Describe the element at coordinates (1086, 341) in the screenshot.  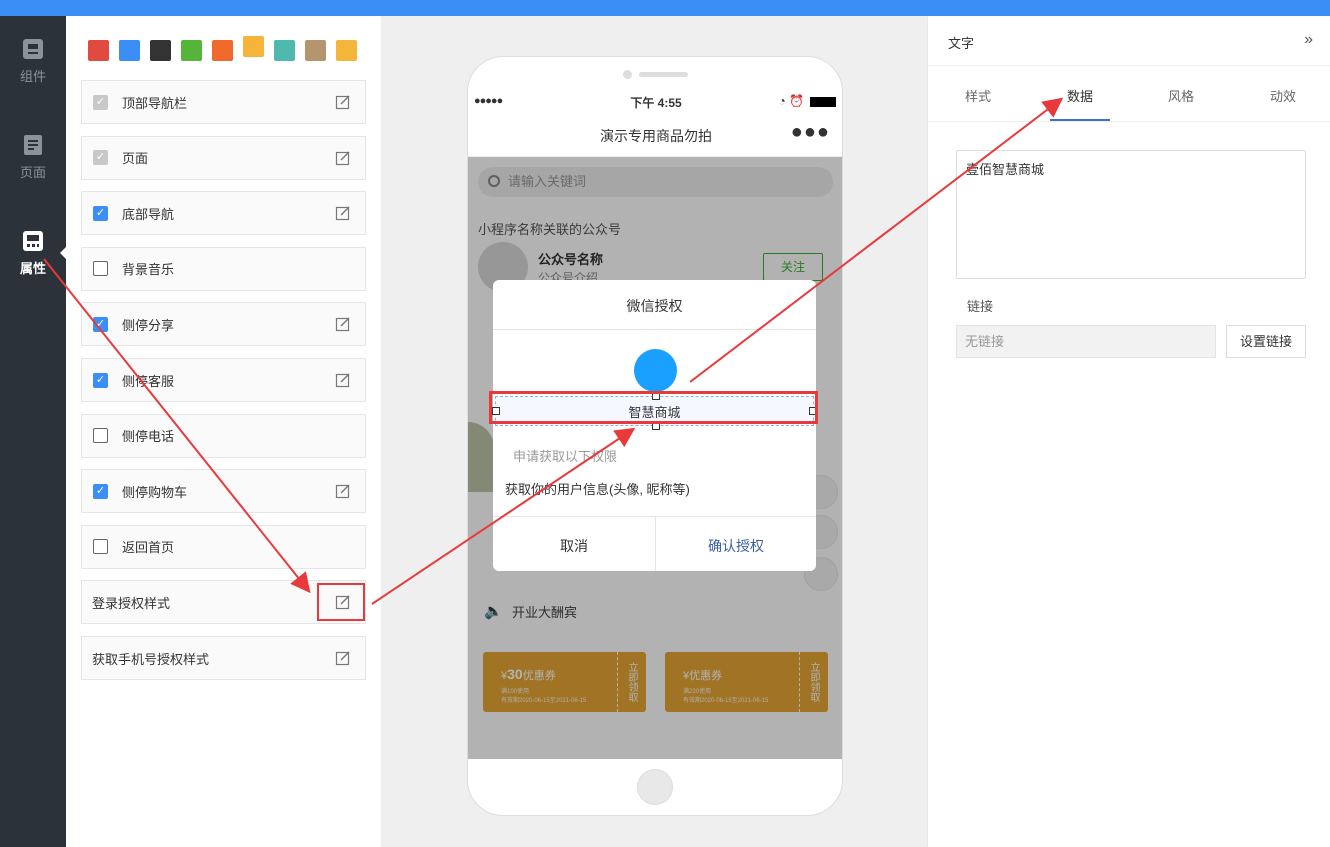
I see `link-field: 无链接` at that location.